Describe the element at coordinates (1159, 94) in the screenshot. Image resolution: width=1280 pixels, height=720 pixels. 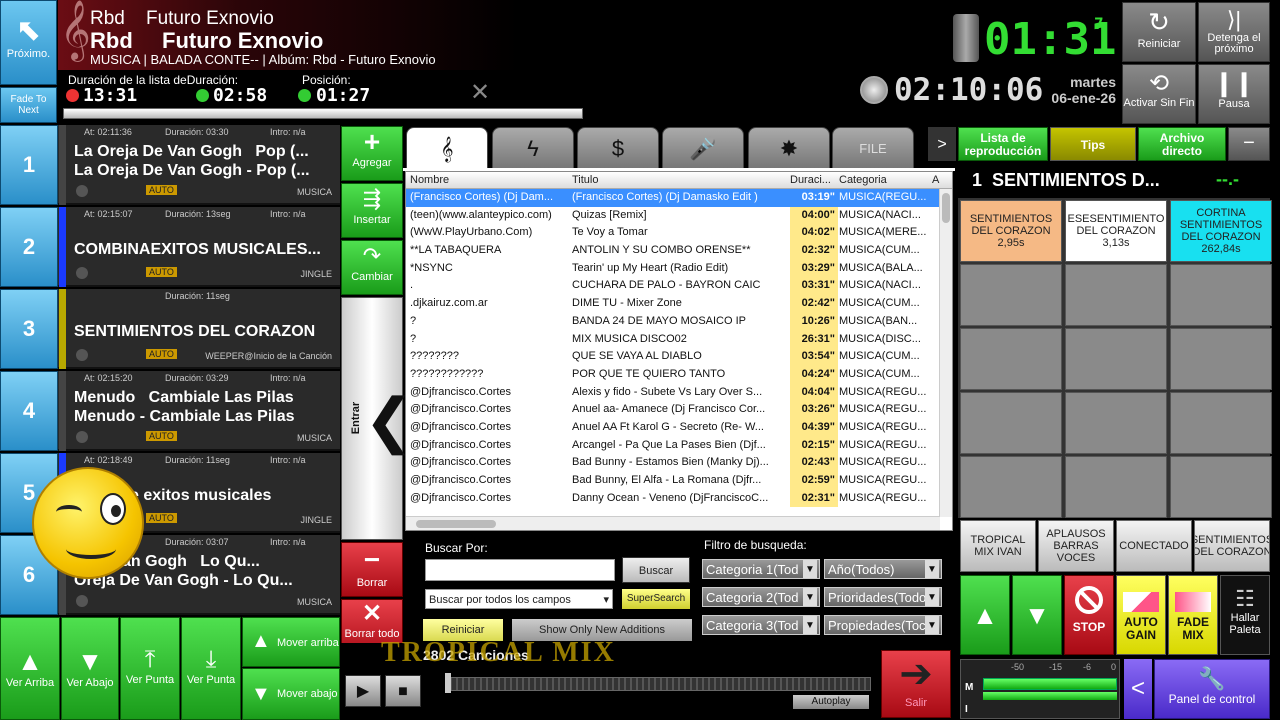
I see `activar-sin-fin-button: ⟲ Activar Sin Fin` at that location.